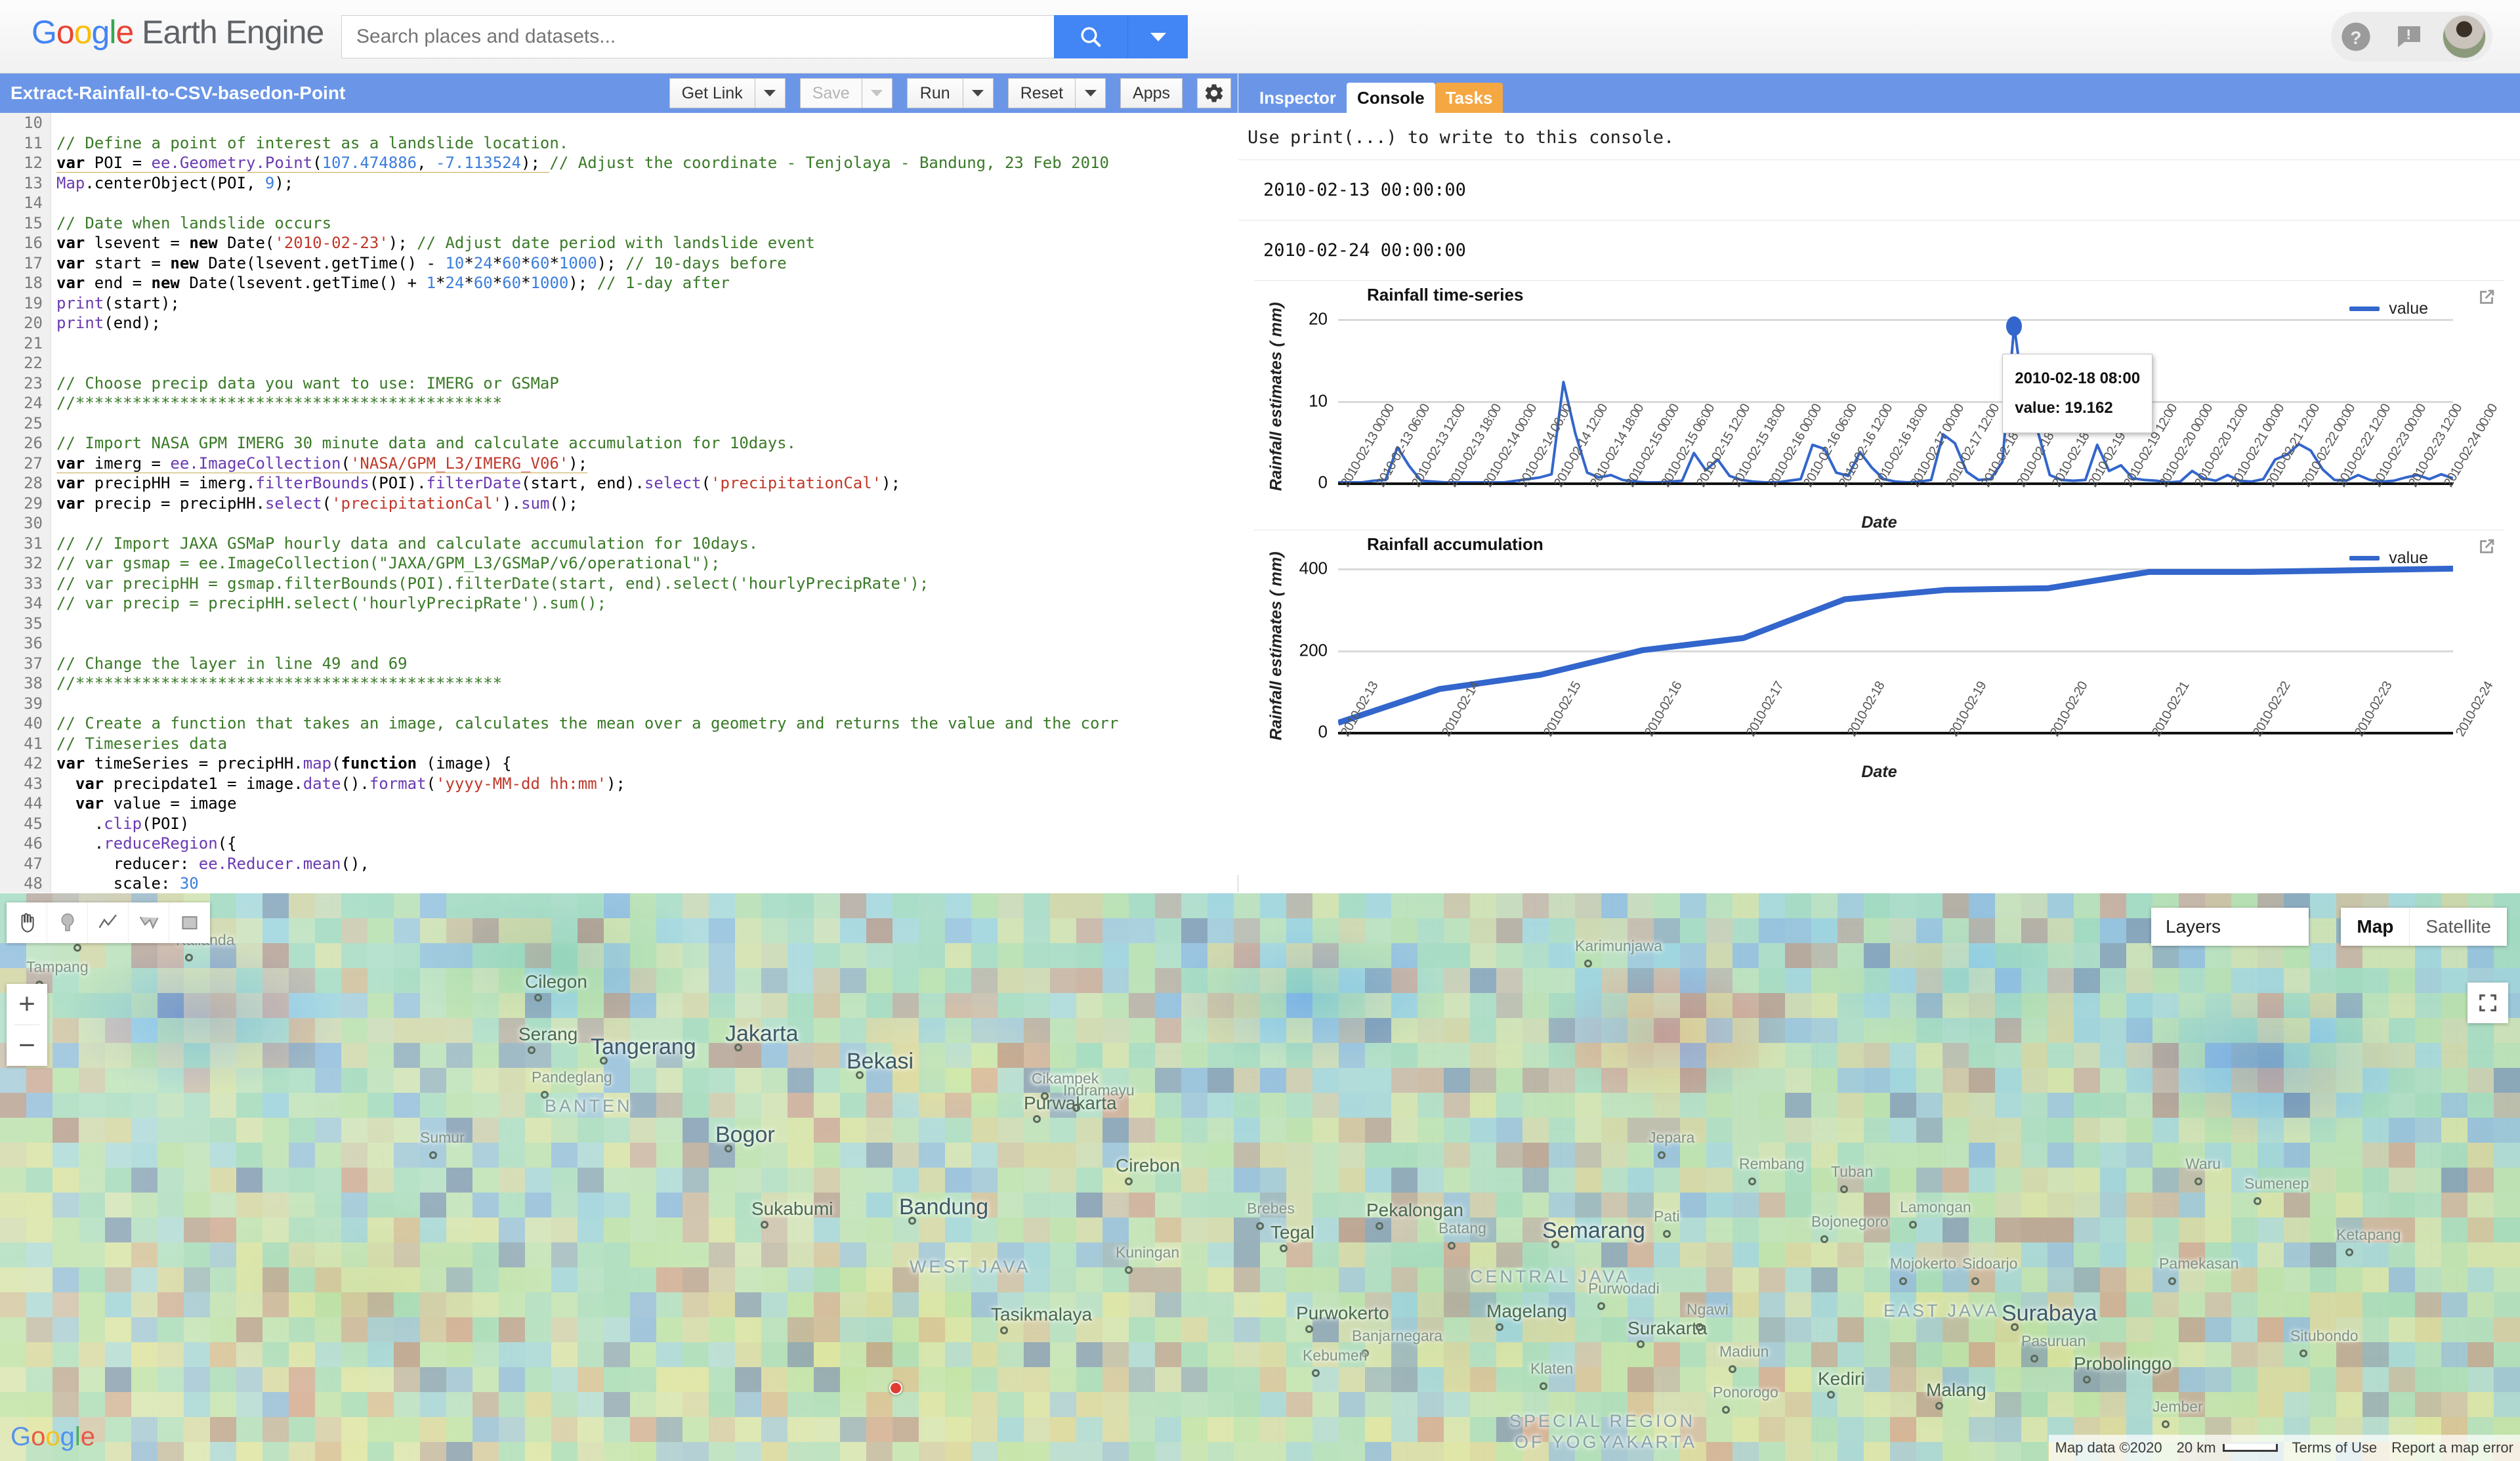 The width and height of the screenshot is (2520, 1461). I want to click on line-number: 46, so click(33, 843).